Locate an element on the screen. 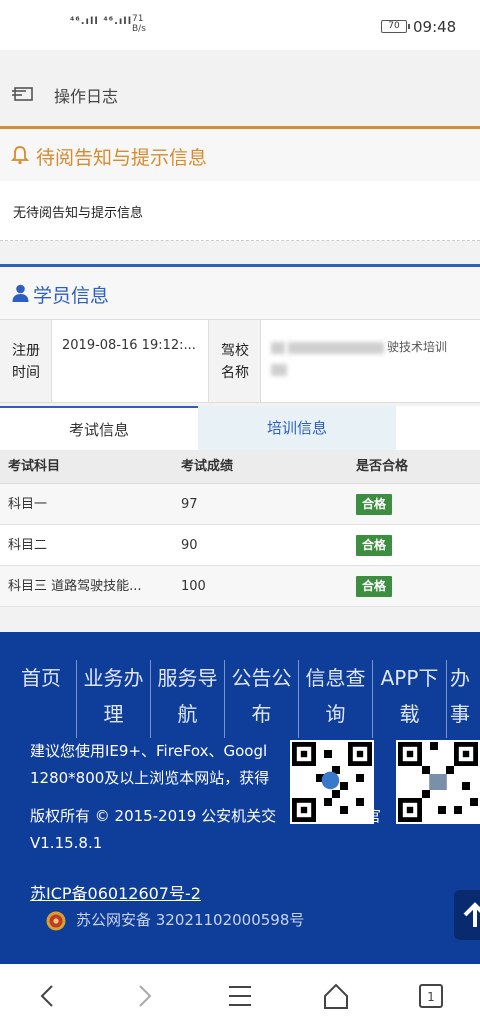 Image resolution: width=480 pixels, height=1026 pixels. footer-version: V1.15.8.1 is located at coordinates (66, 843).